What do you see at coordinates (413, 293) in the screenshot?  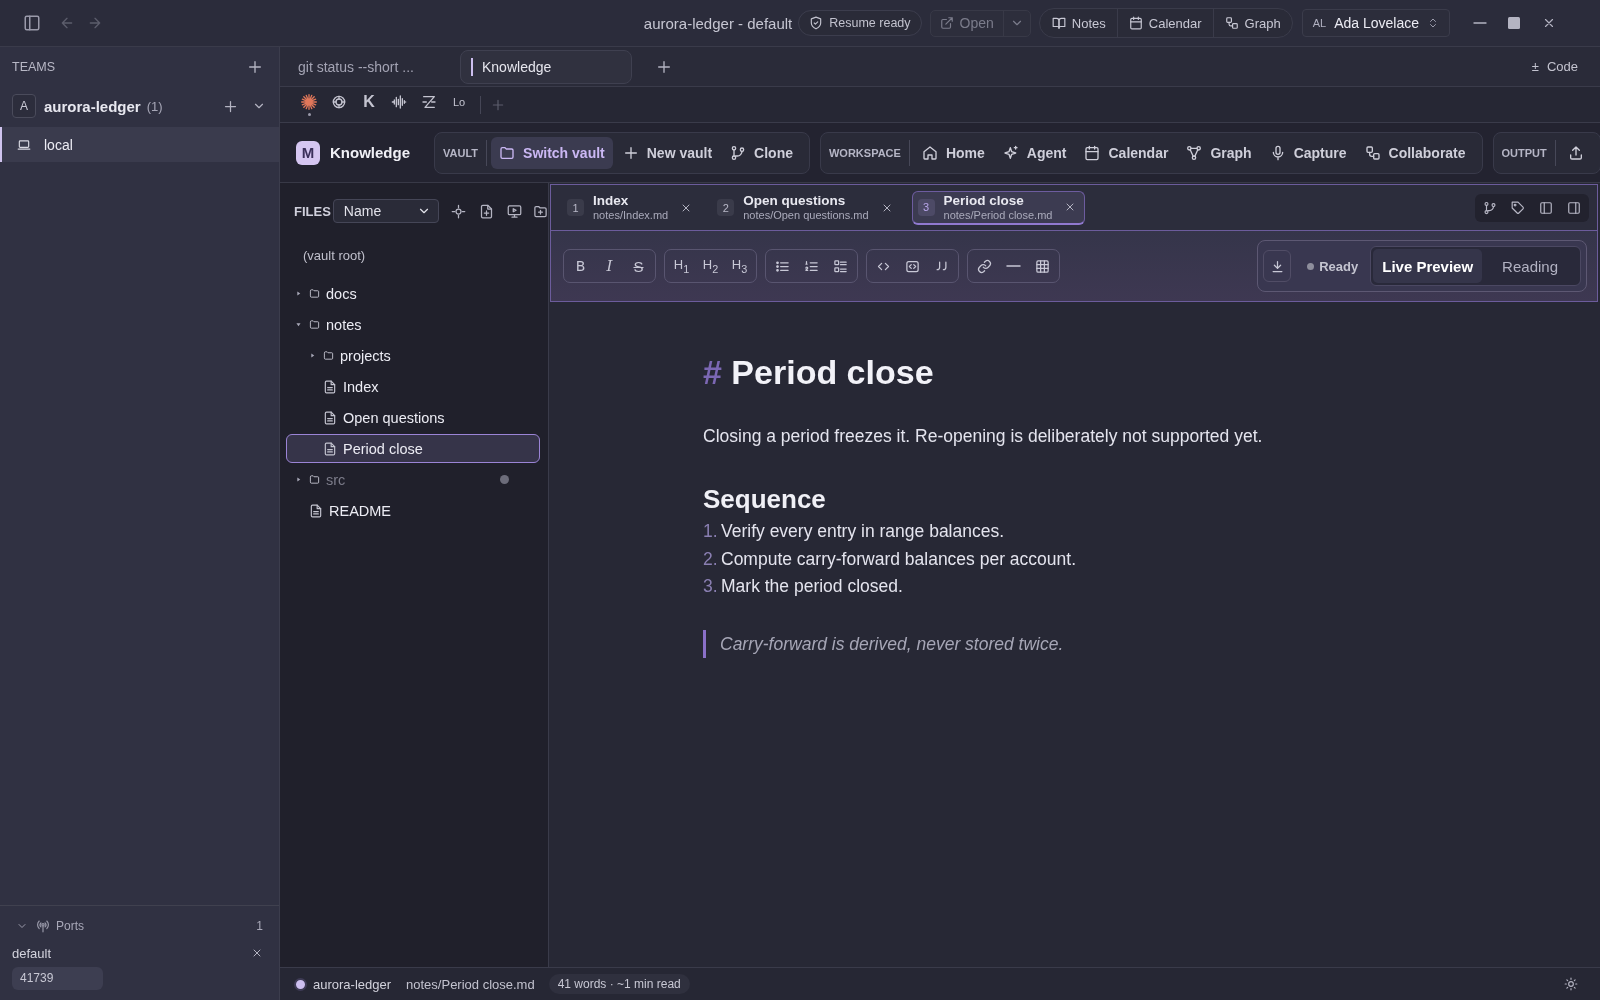 I see `tree-item: docs` at bounding box center [413, 293].